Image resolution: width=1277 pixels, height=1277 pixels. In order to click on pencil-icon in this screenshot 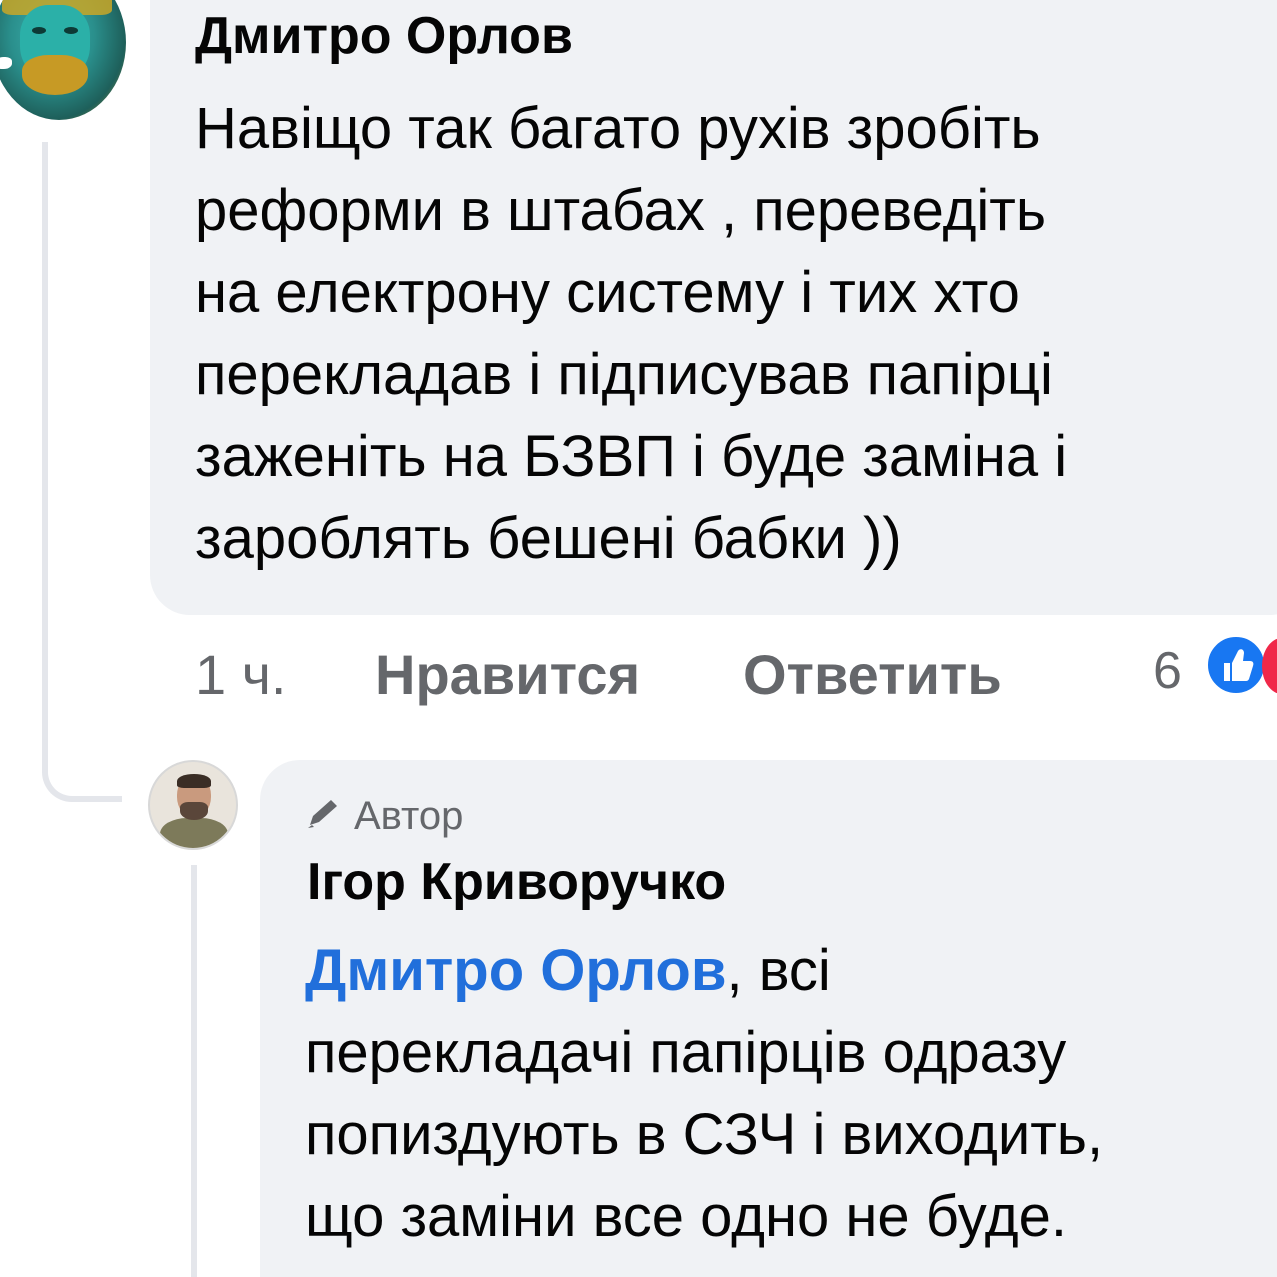, I will do `click(324, 818)`.